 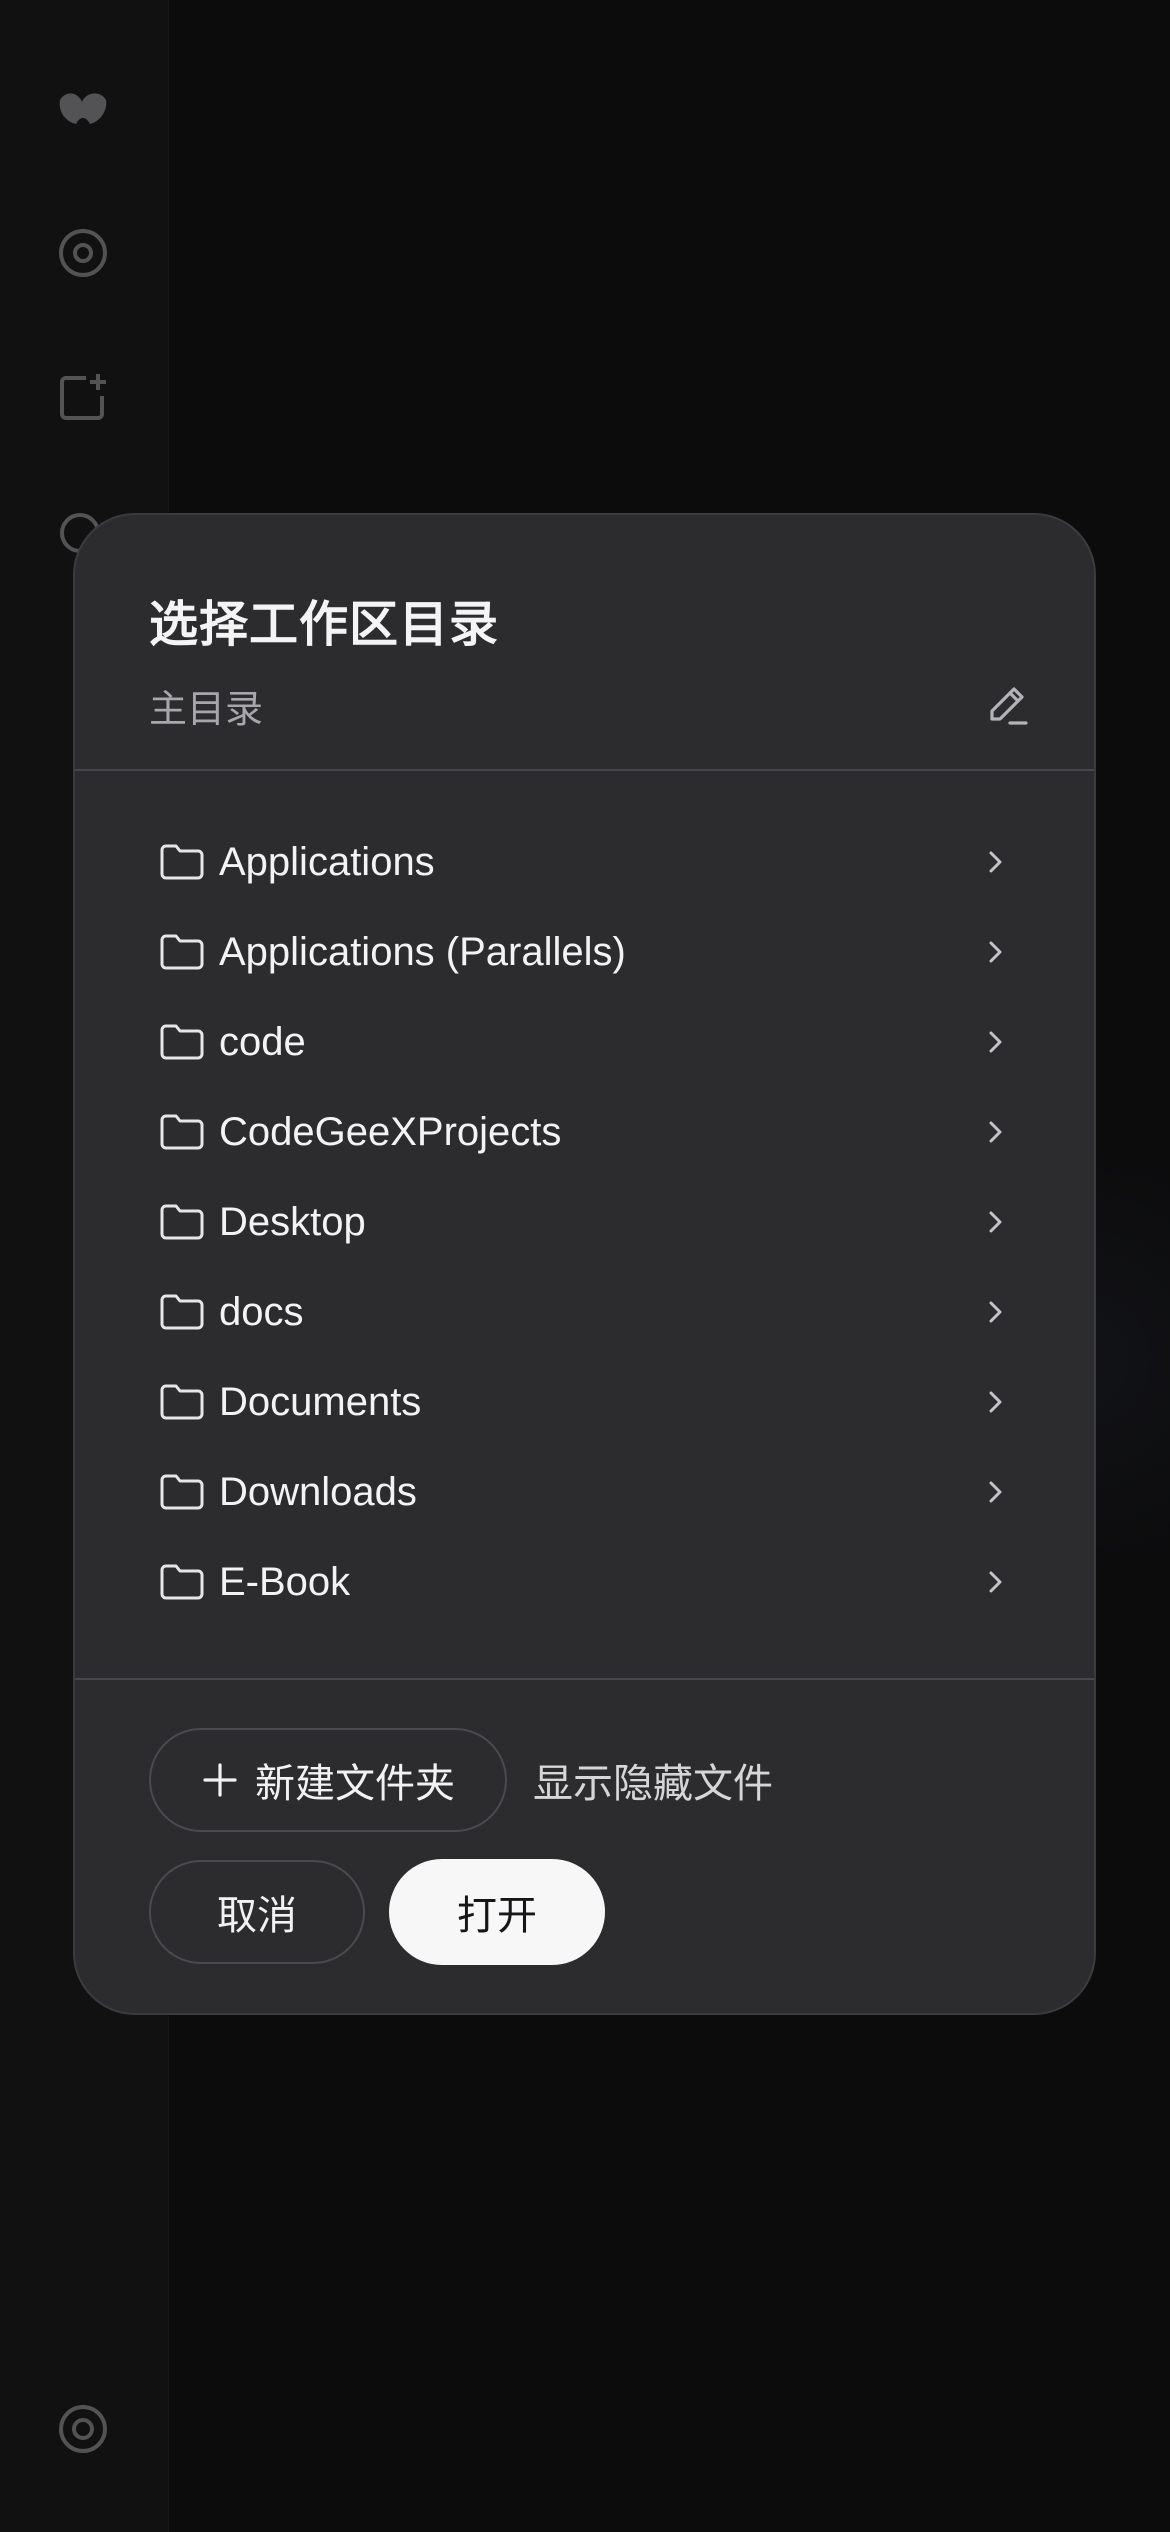 I want to click on folder-name: docs, so click(x=261, y=1311).